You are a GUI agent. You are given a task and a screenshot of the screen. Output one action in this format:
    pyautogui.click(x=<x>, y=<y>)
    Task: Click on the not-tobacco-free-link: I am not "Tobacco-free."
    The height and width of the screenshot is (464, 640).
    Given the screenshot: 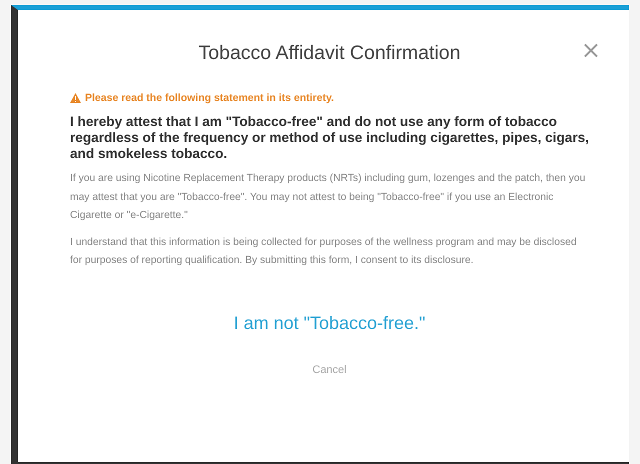 What is the action you would take?
    pyautogui.click(x=330, y=323)
    